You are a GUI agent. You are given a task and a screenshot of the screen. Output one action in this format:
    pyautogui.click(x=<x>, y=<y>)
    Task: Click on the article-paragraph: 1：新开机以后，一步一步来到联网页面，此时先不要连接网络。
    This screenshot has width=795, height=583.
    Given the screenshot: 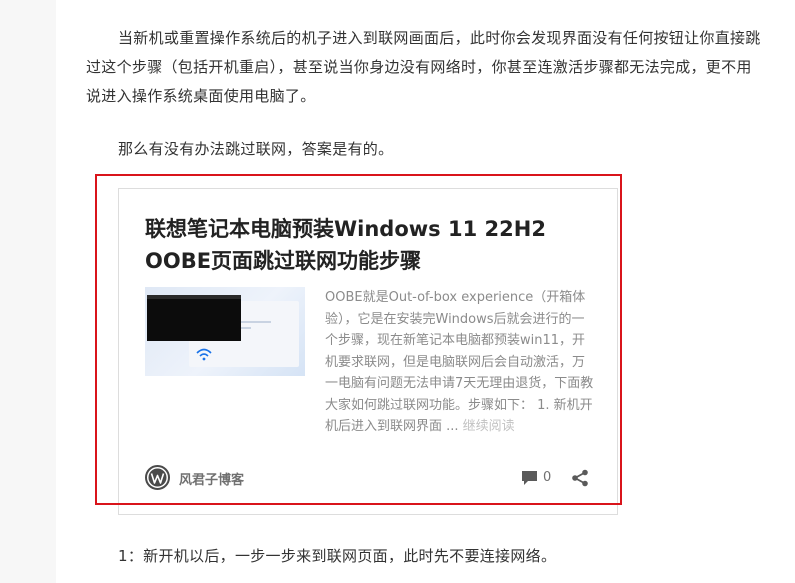 What is the action you would take?
    pyautogui.click(x=337, y=556)
    